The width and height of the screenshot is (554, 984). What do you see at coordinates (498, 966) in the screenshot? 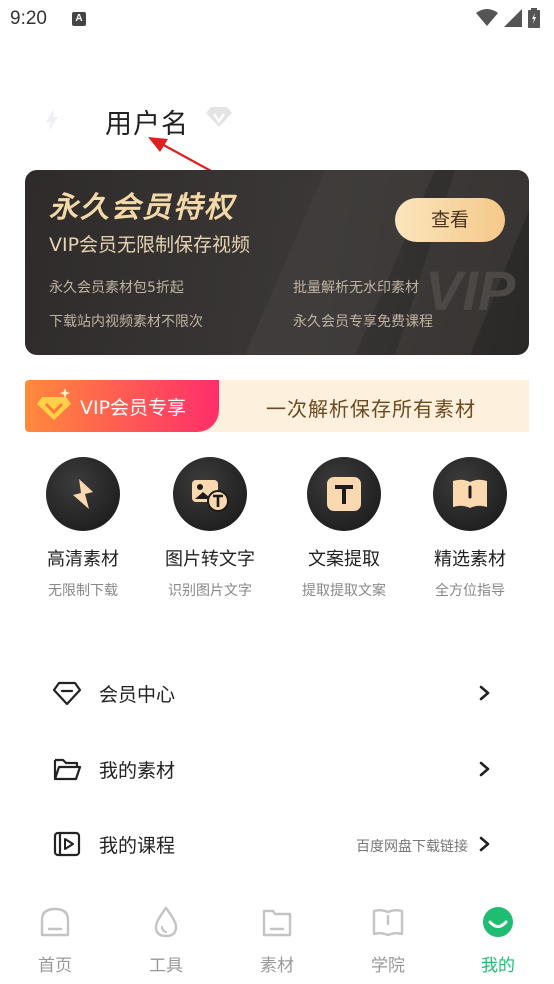
I see `nav-label: 我的` at bounding box center [498, 966].